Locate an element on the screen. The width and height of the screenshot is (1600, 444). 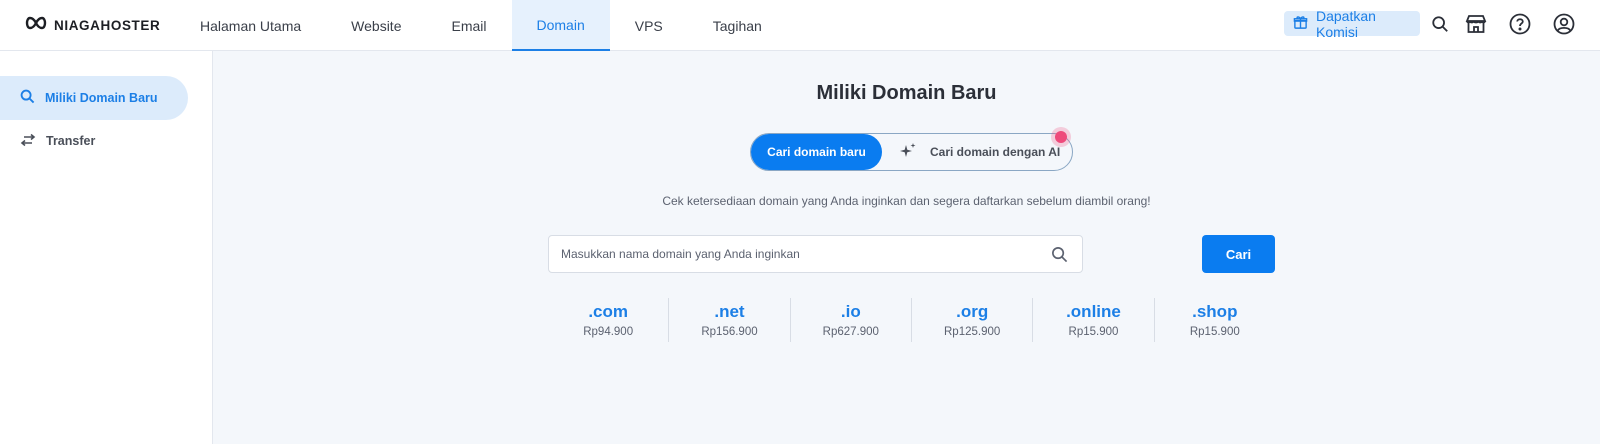
tld-item-com: .com Rp94.900 is located at coordinates (608, 320).